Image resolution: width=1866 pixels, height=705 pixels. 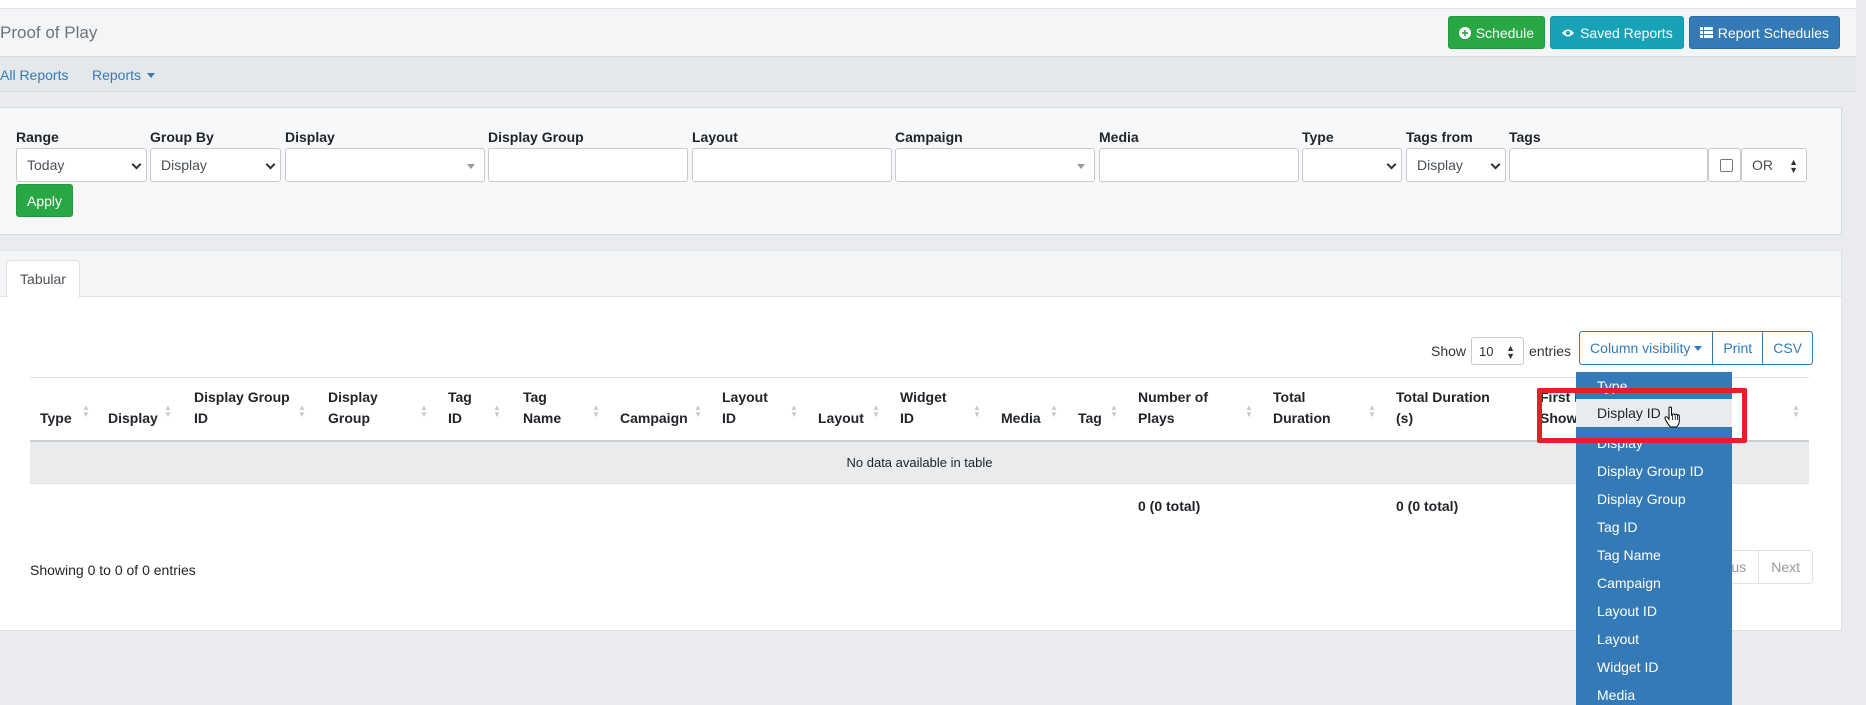 What do you see at coordinates (1464, 32) in the screenshot?
I see `plus-circle-icon` at bounding box center [1464, 32].